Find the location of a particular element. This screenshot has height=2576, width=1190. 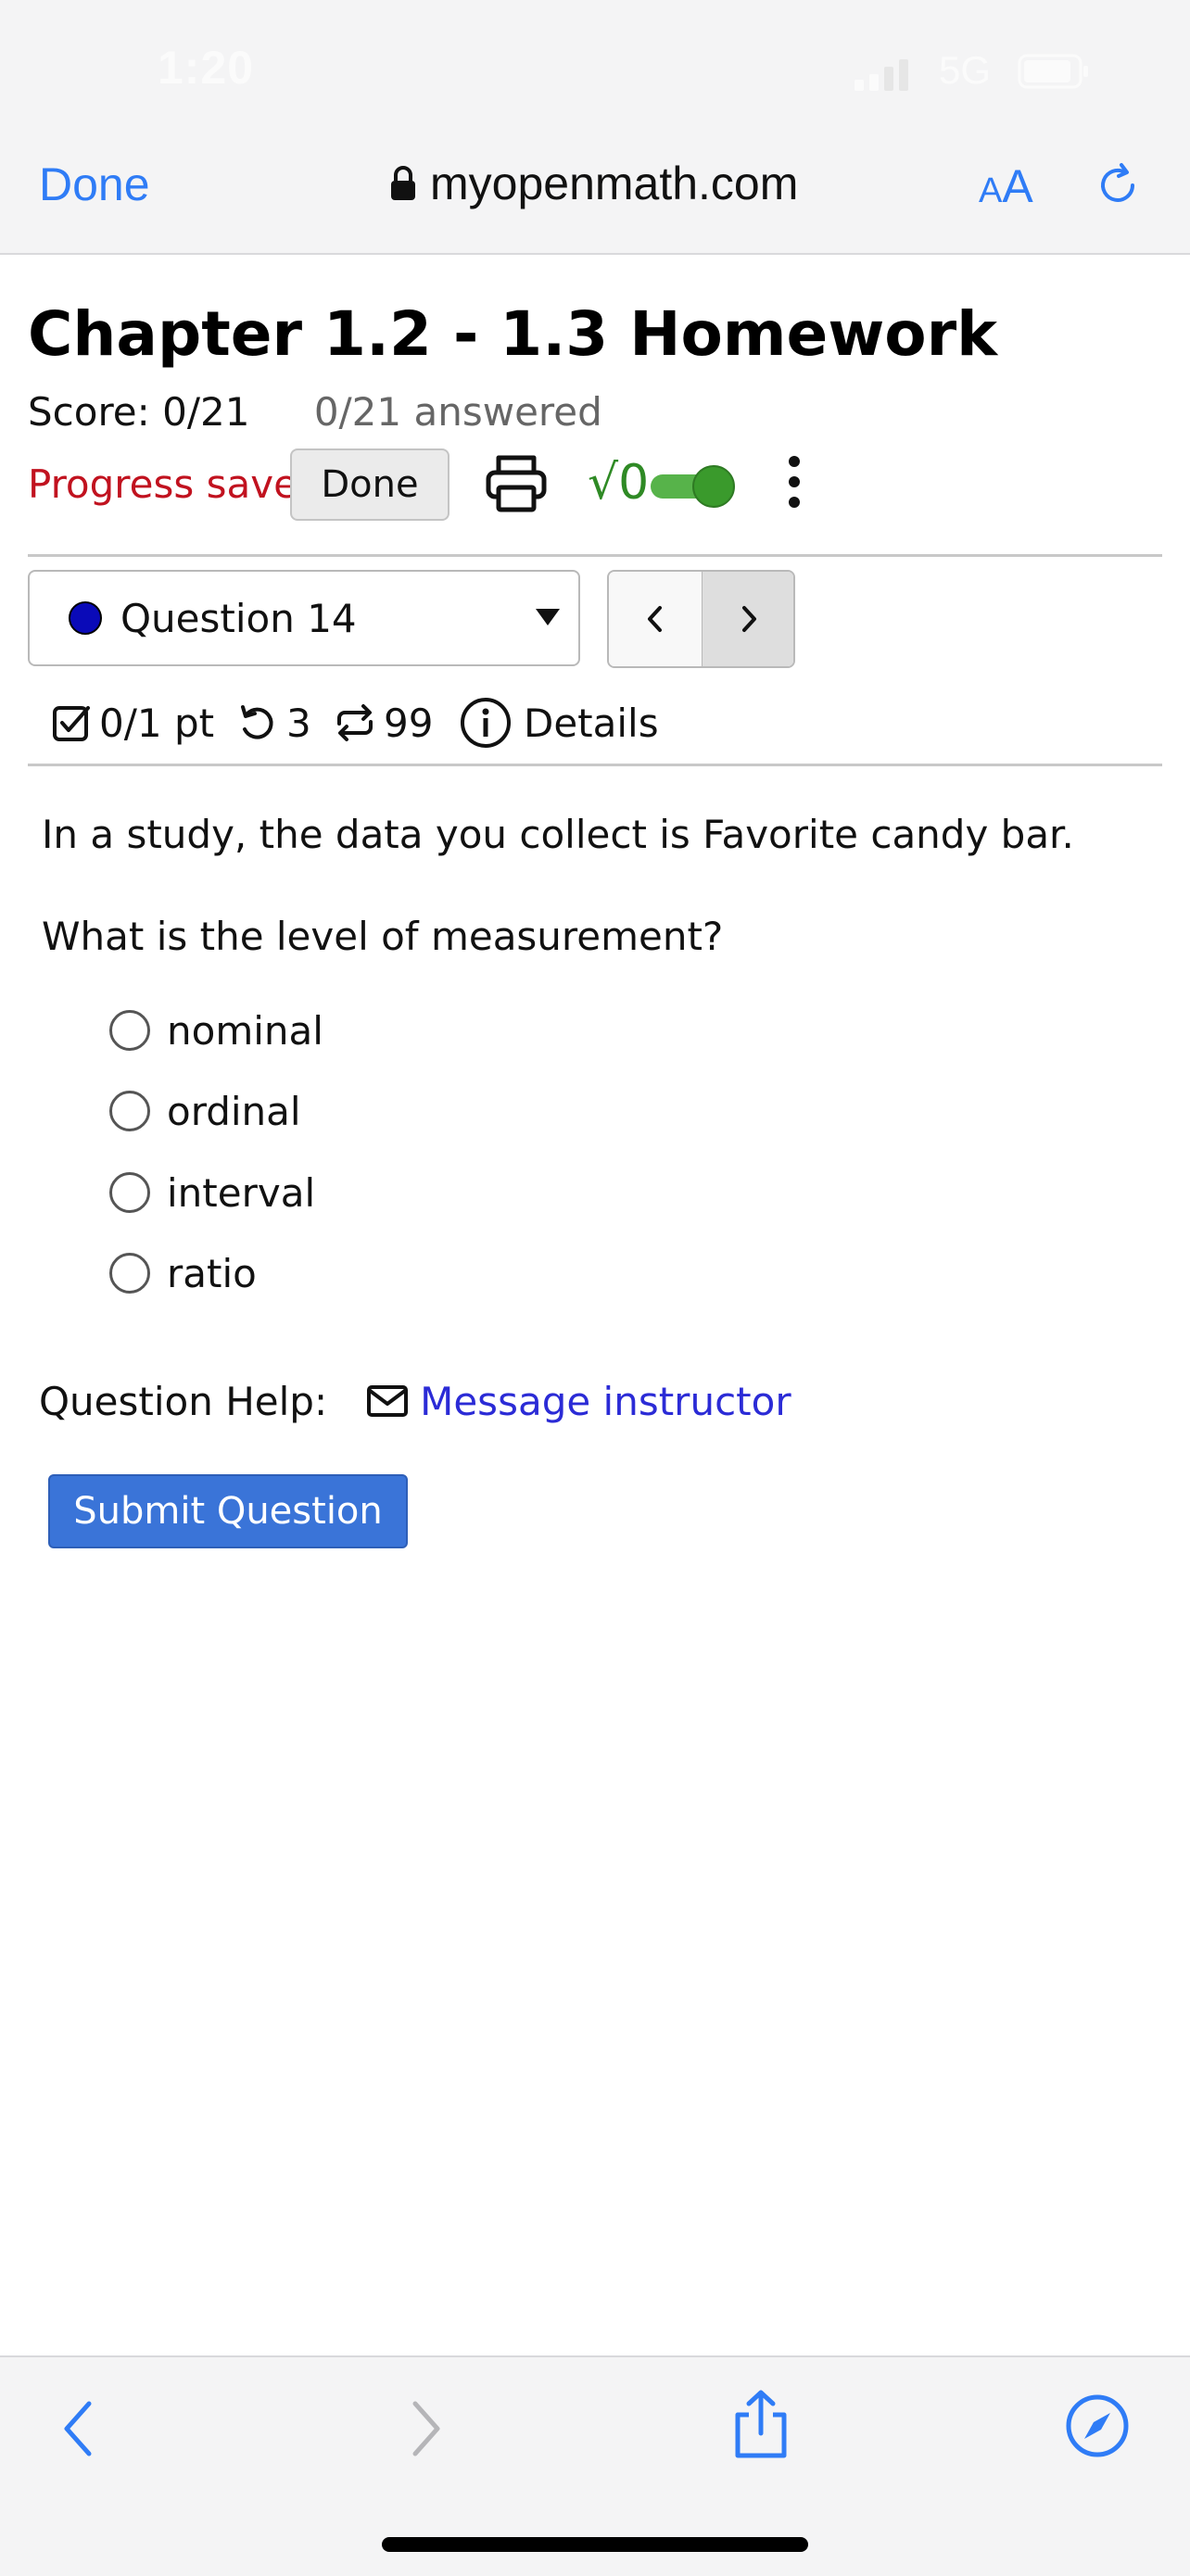

choice-nominal: nominal is located at coordinates (216, 1031).